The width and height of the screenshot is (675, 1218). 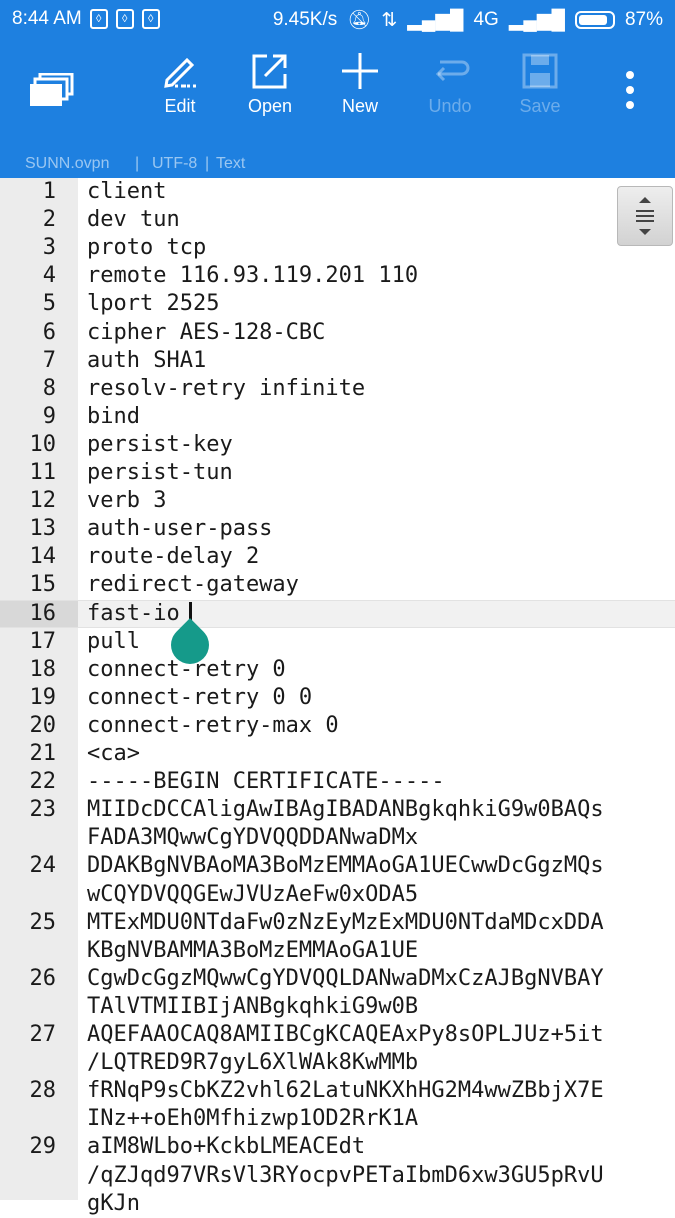 What do you see at coordinates (337, 642) in the screenshot?
I see `code-line: 17 pull` at bounding box center [337, 642].